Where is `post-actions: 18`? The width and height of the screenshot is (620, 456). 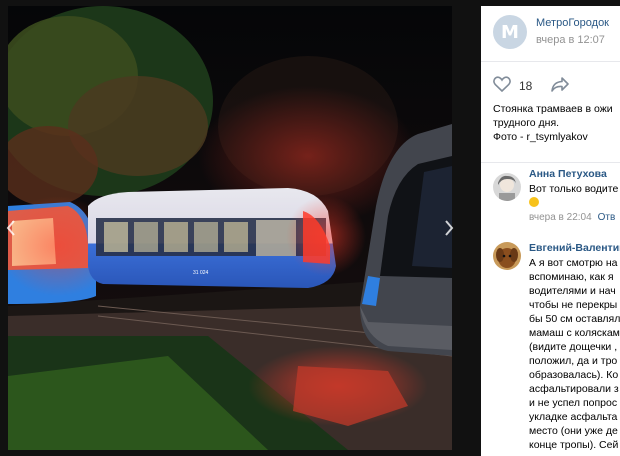 post-actions: 18 is located at coordinates (531, 86).